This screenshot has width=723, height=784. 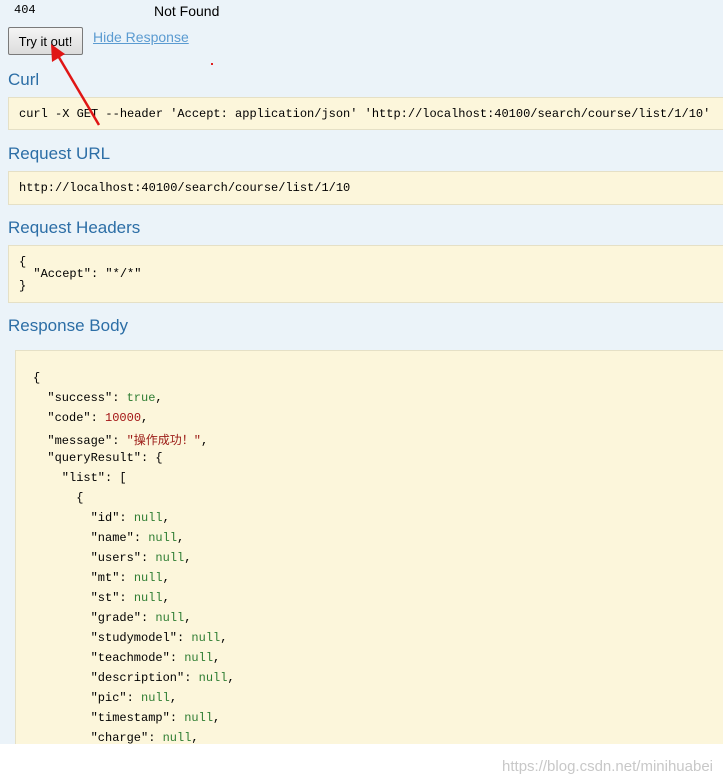 What do you see at coordinates (68, 325) in the screenshot?
I see `response-body-title: Response Body` at bounding box center [68, 325].